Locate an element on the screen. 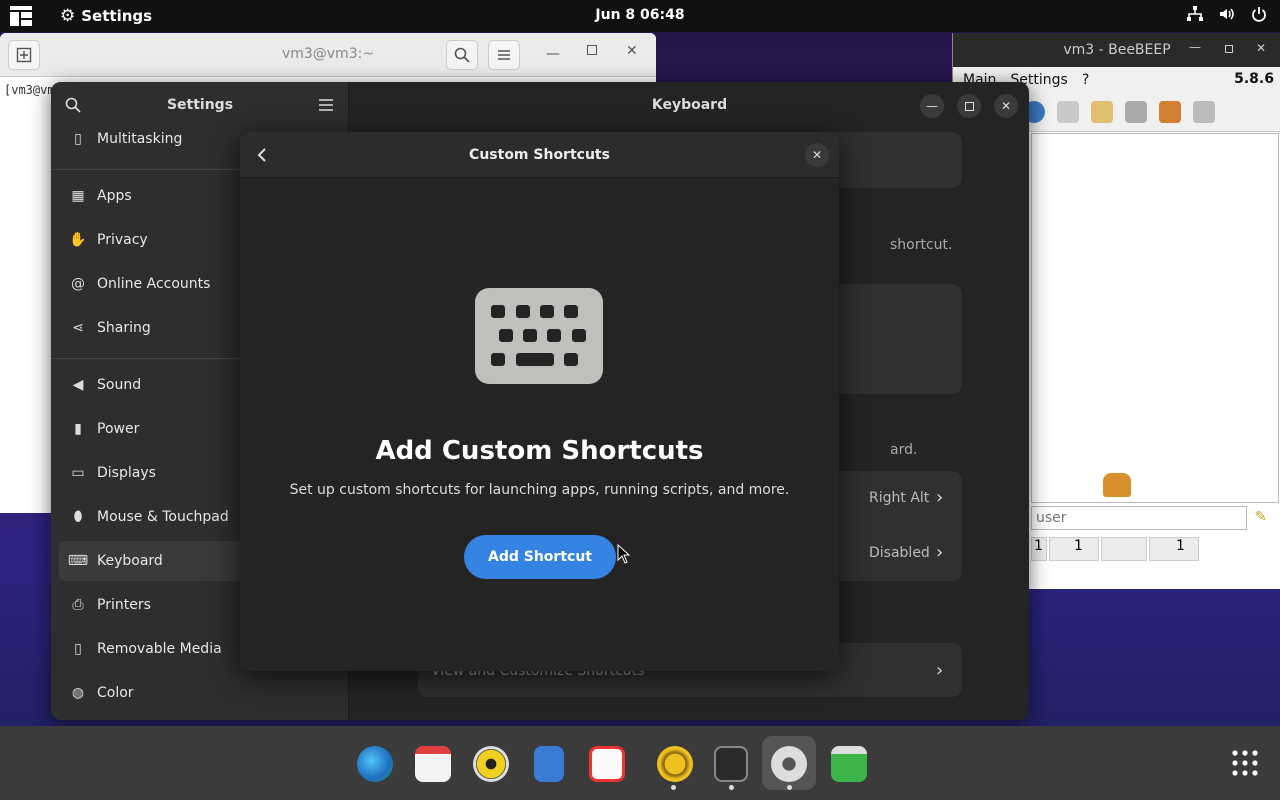  edit-icon is located at coordinates (1102, 111).